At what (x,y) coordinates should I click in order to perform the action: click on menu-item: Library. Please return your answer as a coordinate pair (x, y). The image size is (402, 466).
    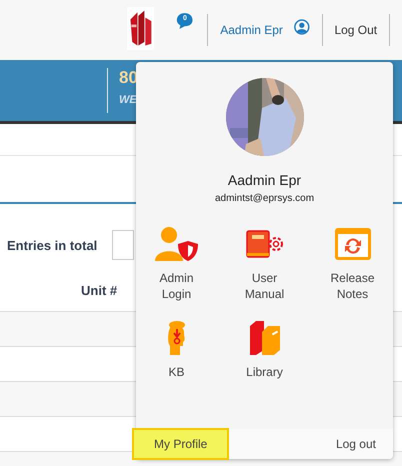
    Looking at the image, I should click on (264, 360).